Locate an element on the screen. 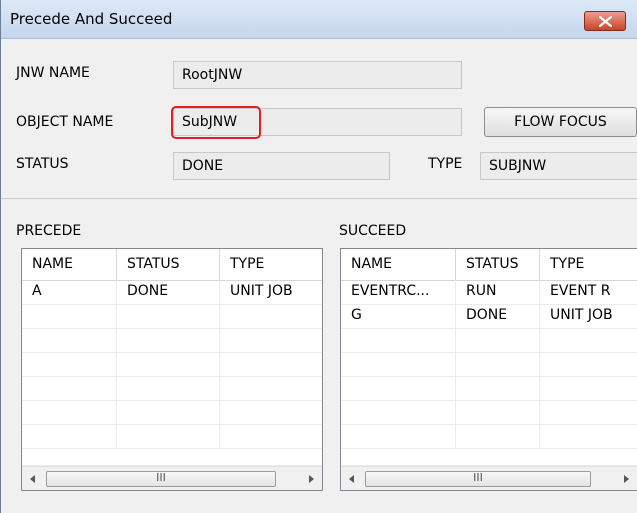  precede-scroll-left is located at coordinates (33, 478).